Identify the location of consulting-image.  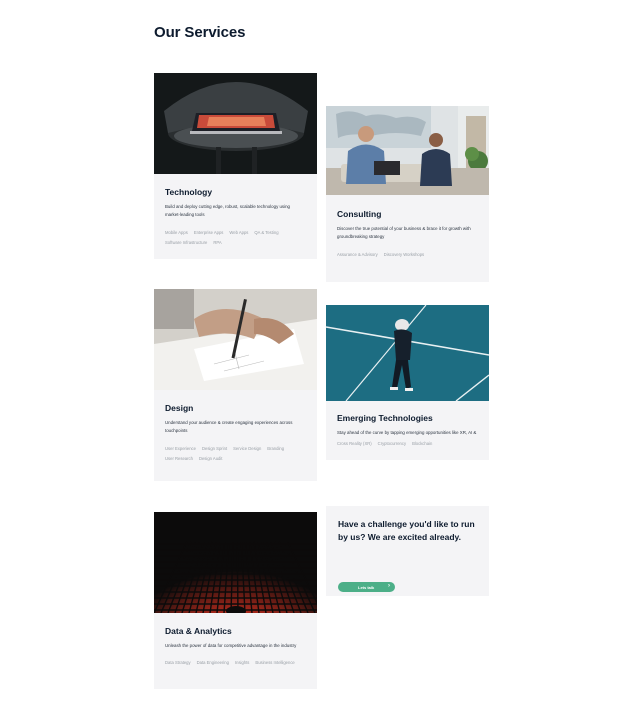
(407, 150).